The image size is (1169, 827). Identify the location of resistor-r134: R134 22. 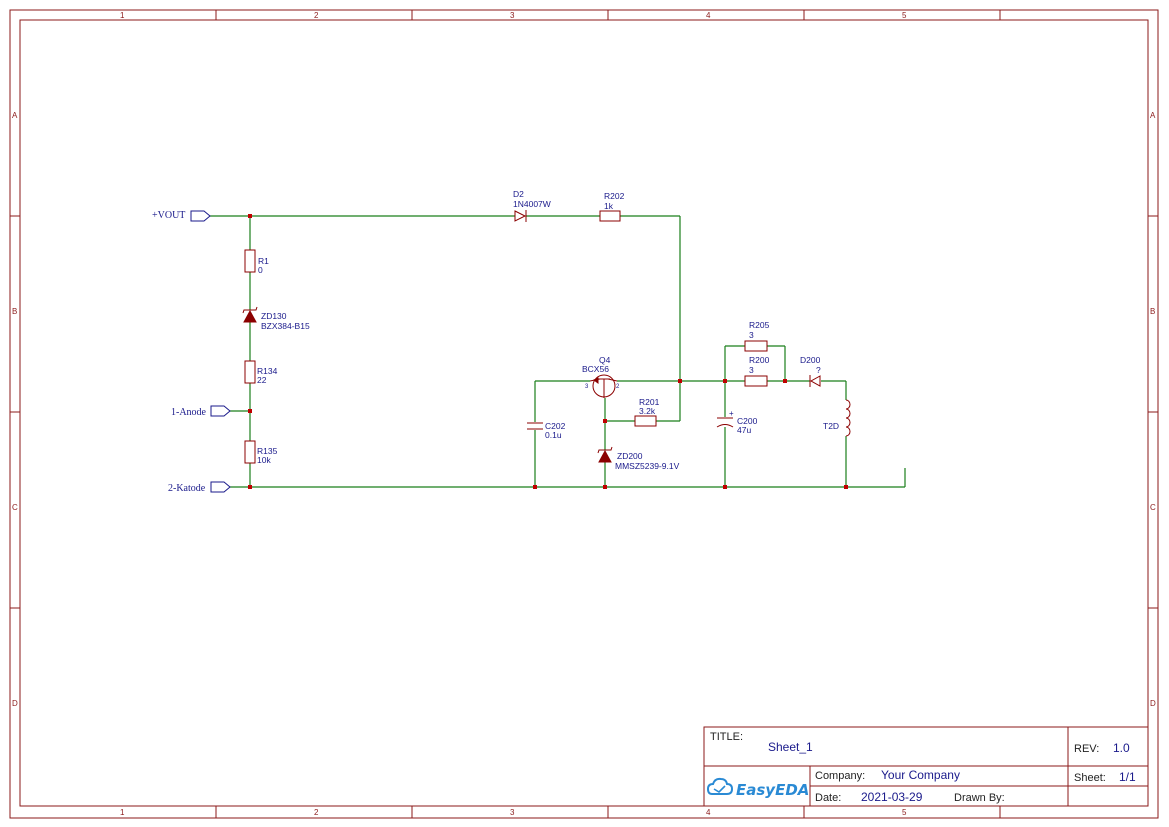
(261, 372).